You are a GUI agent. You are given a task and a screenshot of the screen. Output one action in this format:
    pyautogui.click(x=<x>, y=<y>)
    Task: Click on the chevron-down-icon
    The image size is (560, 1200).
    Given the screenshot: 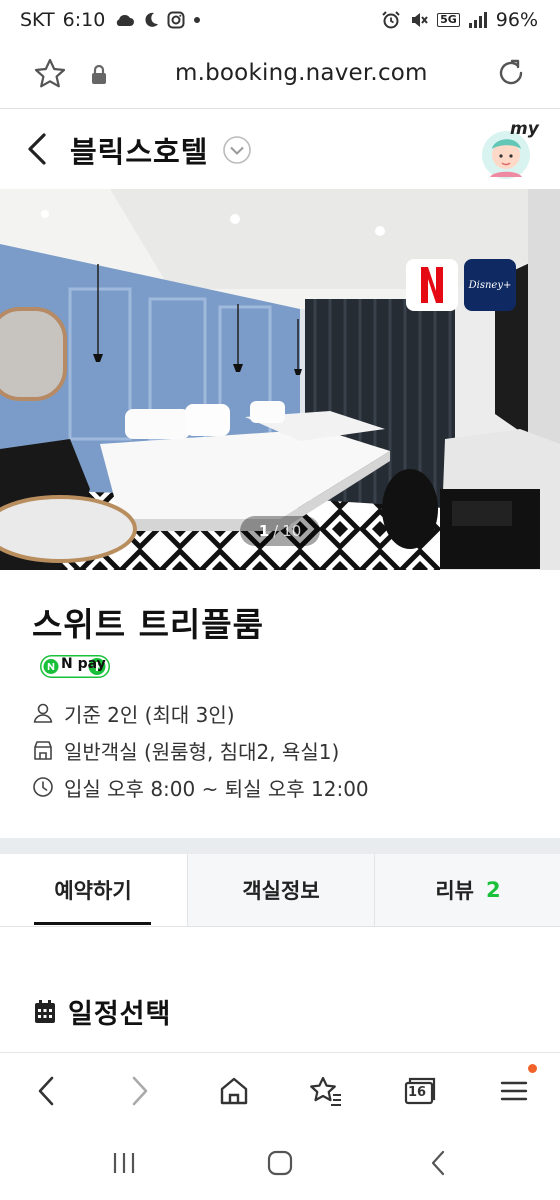 What is the action you would take?
    pyautogui.click(x=237, y=150)
    